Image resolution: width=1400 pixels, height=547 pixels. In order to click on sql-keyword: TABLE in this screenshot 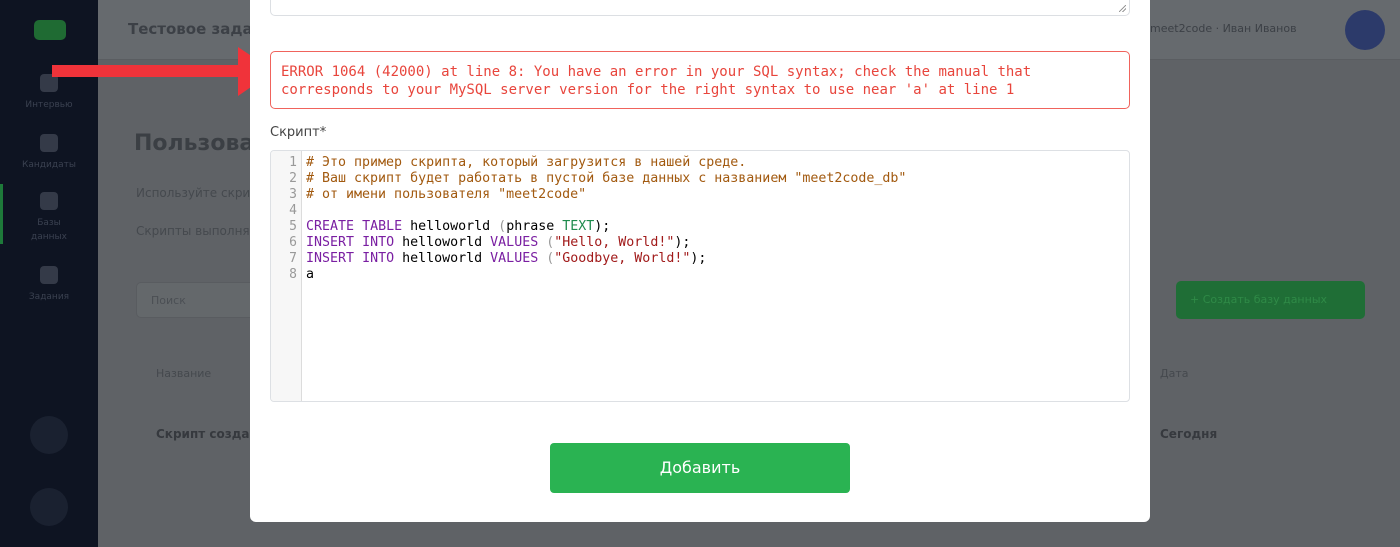, I will do `click(382, 226)`.